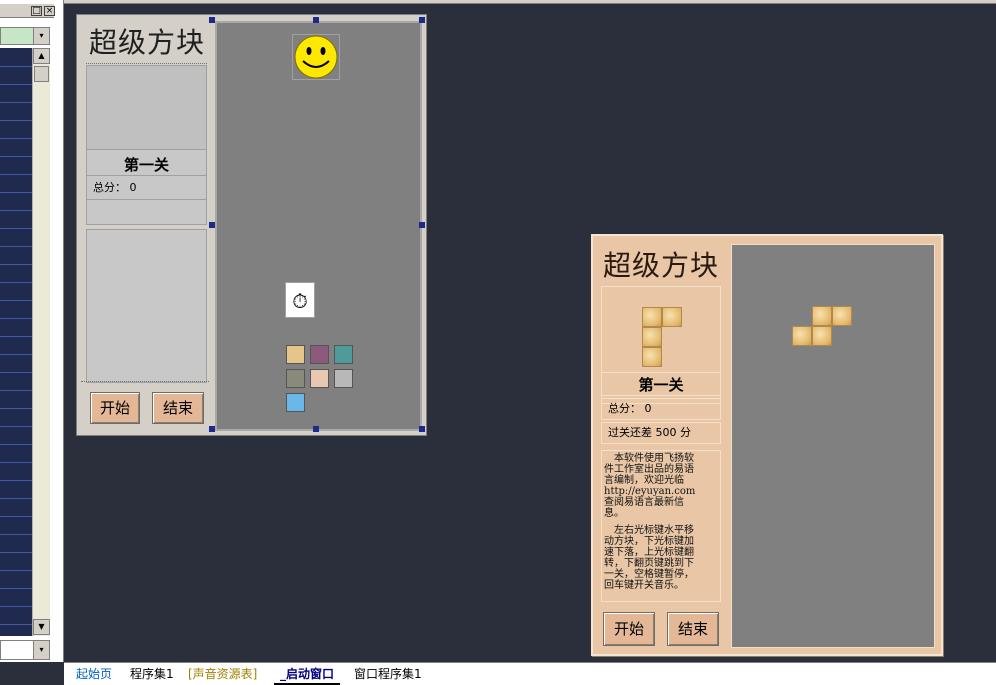  Describe the element at coordinates (650, 491) in the screenshot. I see `description-line: http://eyuyan.com` at that location.